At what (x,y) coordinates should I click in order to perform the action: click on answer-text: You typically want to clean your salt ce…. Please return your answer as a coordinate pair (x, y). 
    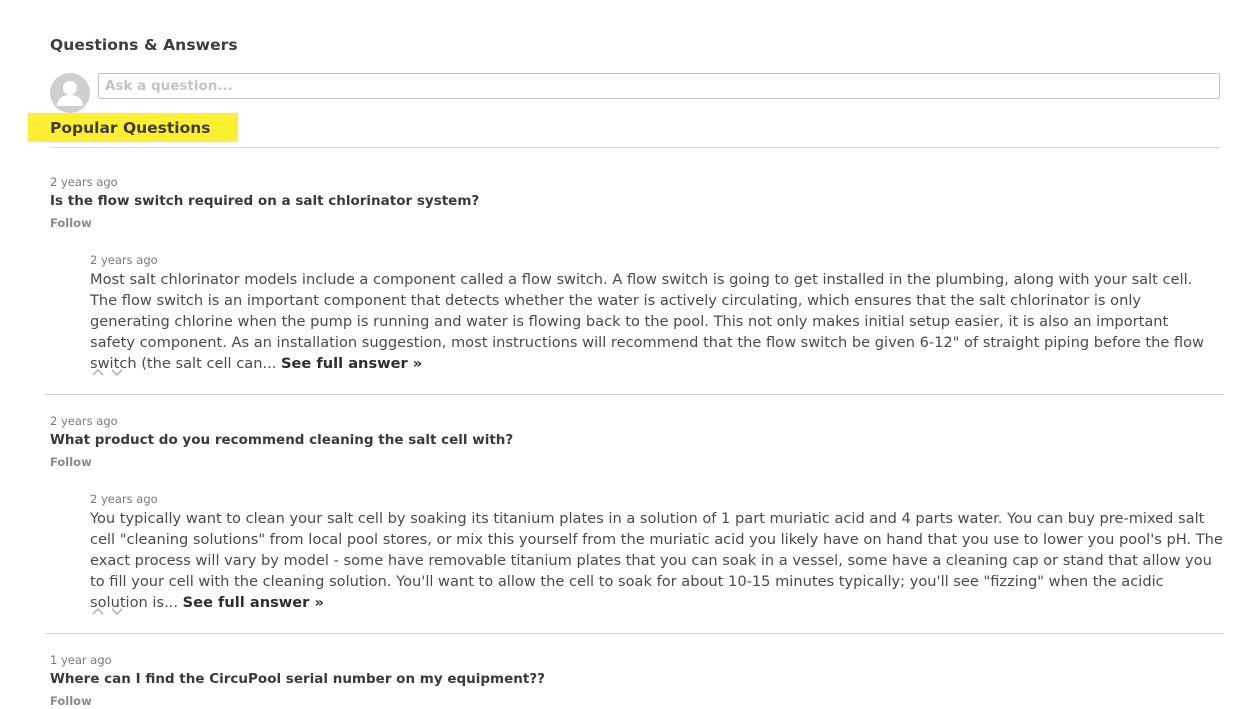
    Looking at the image, I should click on (657, 560).